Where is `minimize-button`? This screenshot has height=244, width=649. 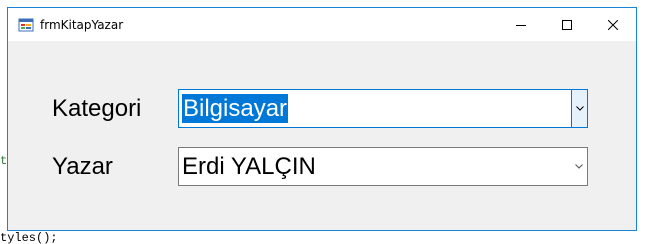
minimize-button is located at coordinates (521, 24).